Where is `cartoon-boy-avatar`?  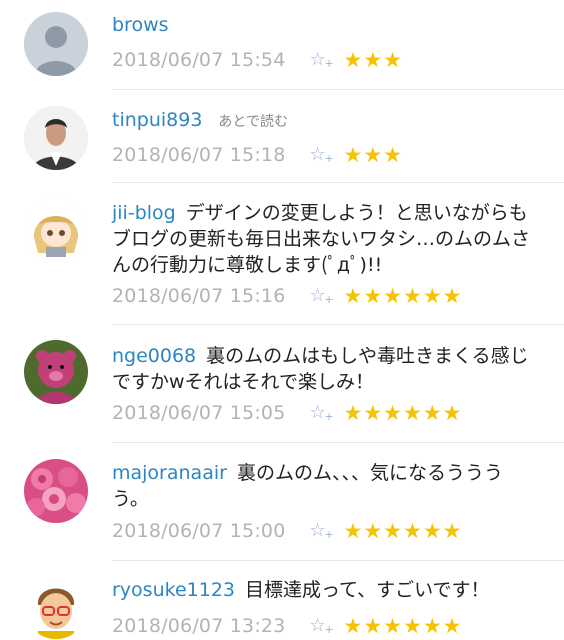
cartoon-boy-avatar is located at coordinates (56, 607).